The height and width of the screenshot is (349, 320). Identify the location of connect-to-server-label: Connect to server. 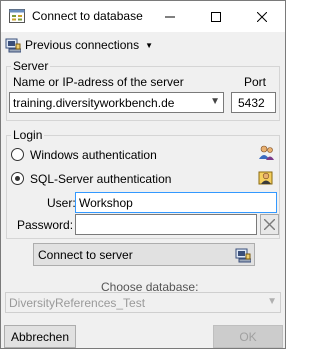
(85, 254).